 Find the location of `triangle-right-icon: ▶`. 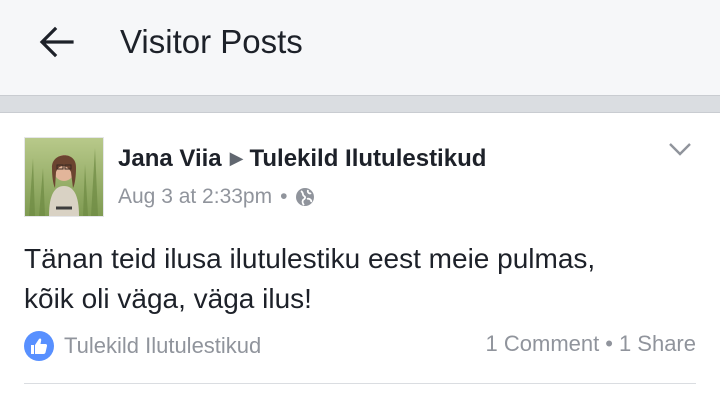

triangle-right-icon: ▶ is located at coordinates (236, 158).